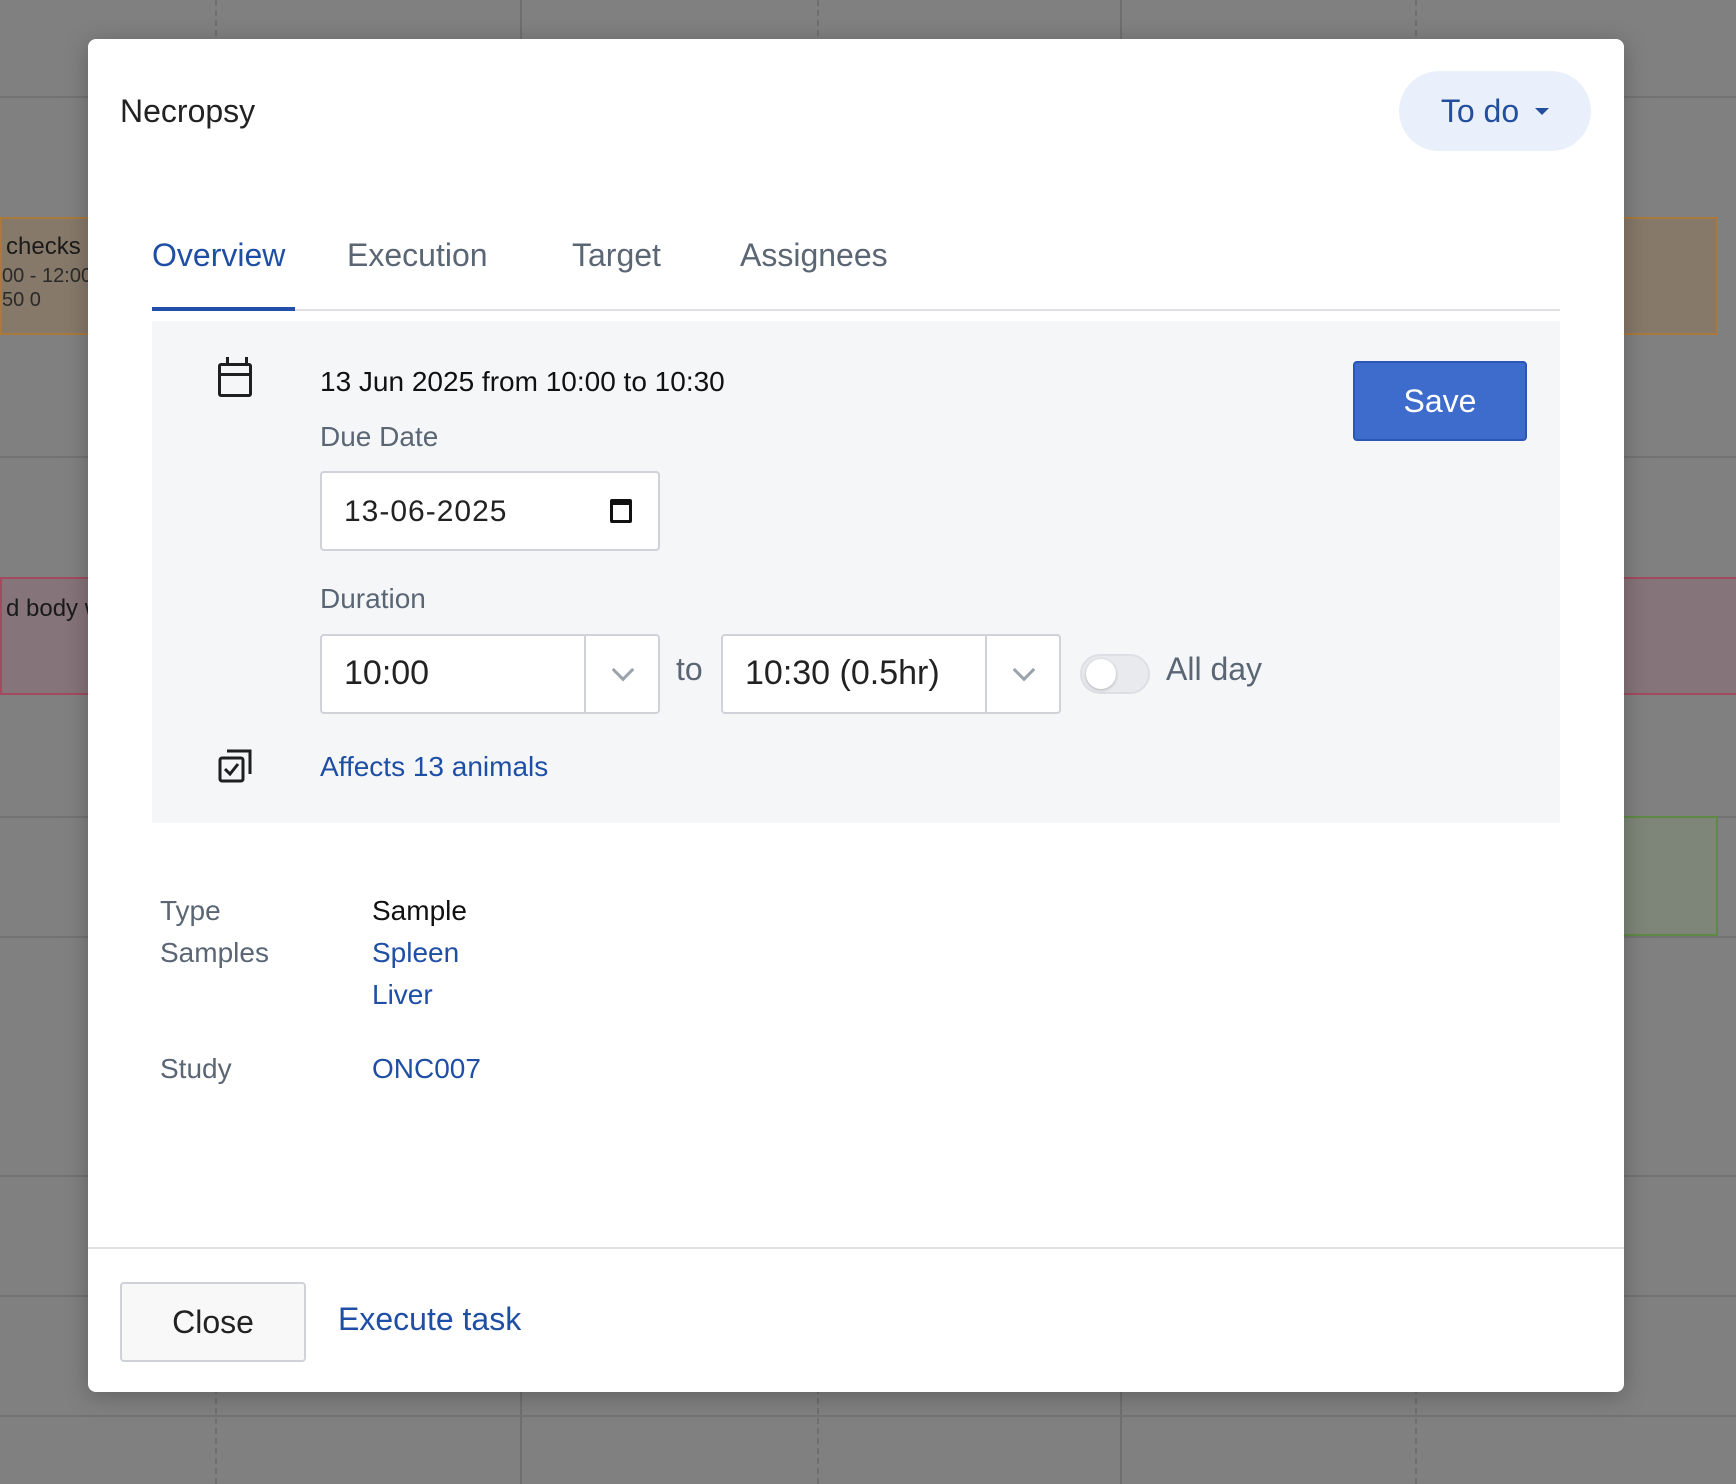 The height and width of the screenshot is (1484, 1736). What do you see at coordinates (47, 276) in the screenshot?
I see `event-time: 00 - 12:00` at bounding box center [47, 276].